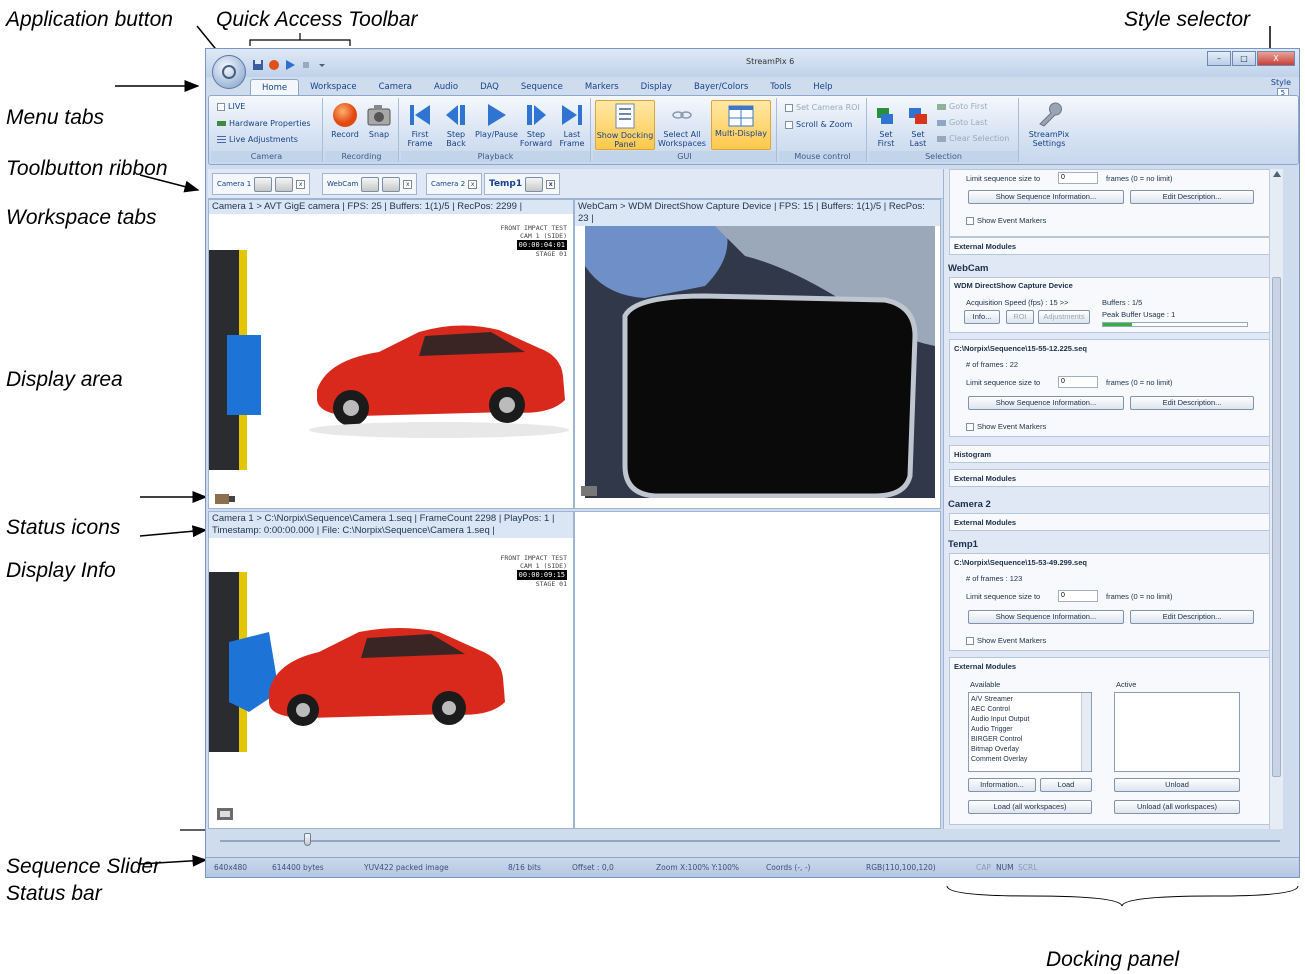 The image size is (1305, 974). Describe the element at coordinates (1177, 785) in the screenshot. I see `module-unload-button: Unload` at that location.